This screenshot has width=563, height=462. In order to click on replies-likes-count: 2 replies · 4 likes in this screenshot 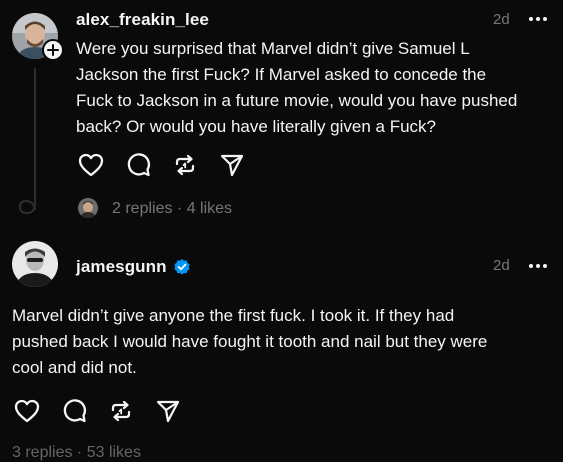, I will do `click(172, 209)`.